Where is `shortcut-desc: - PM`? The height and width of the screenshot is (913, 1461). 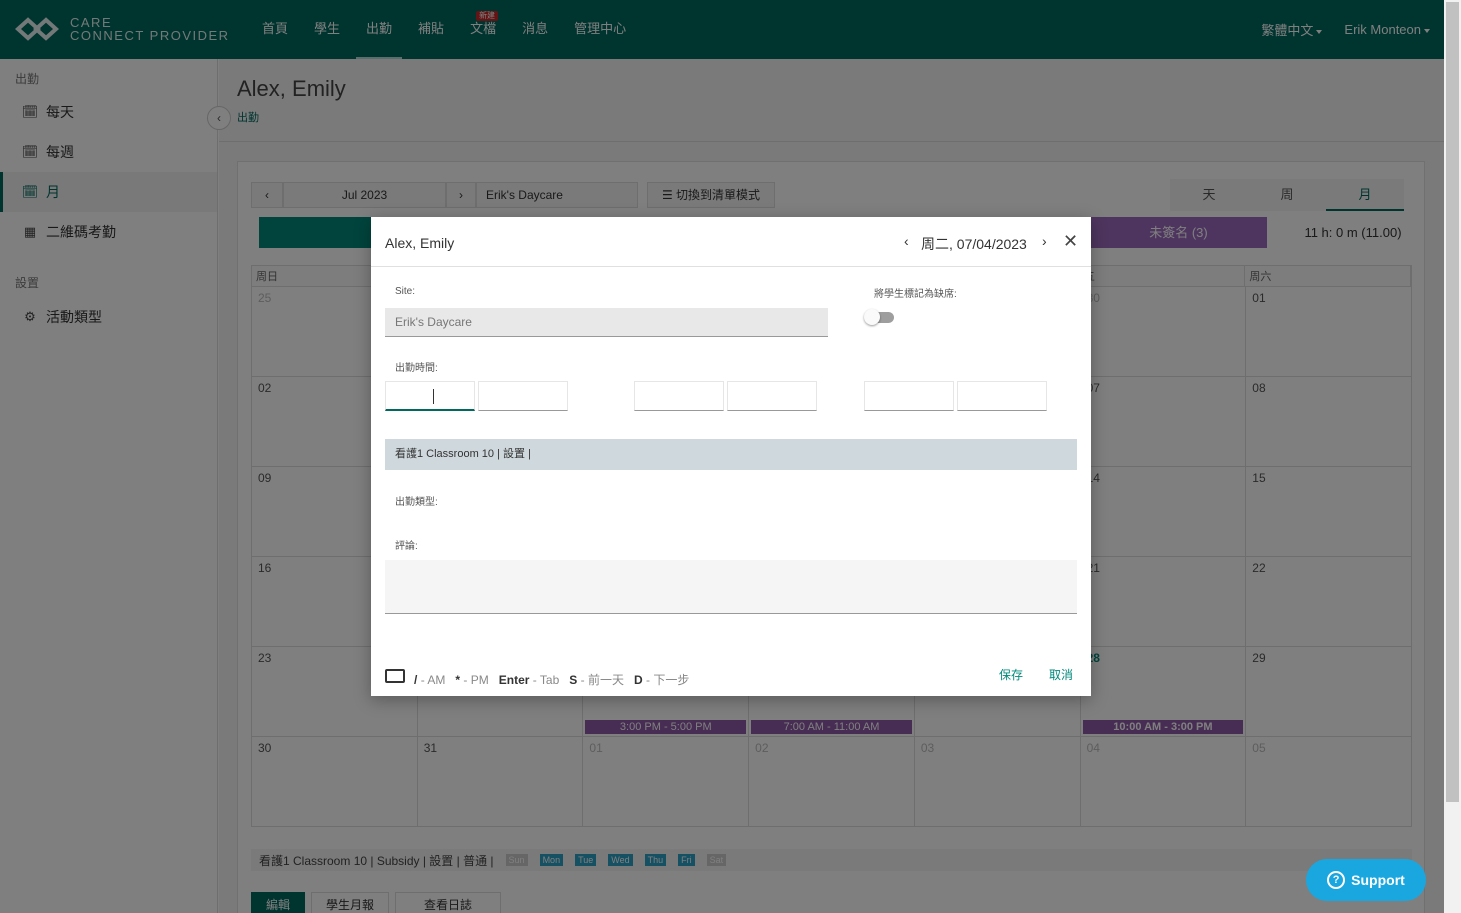 shortcut-desc: - PM is located at coordinates (476, 680).